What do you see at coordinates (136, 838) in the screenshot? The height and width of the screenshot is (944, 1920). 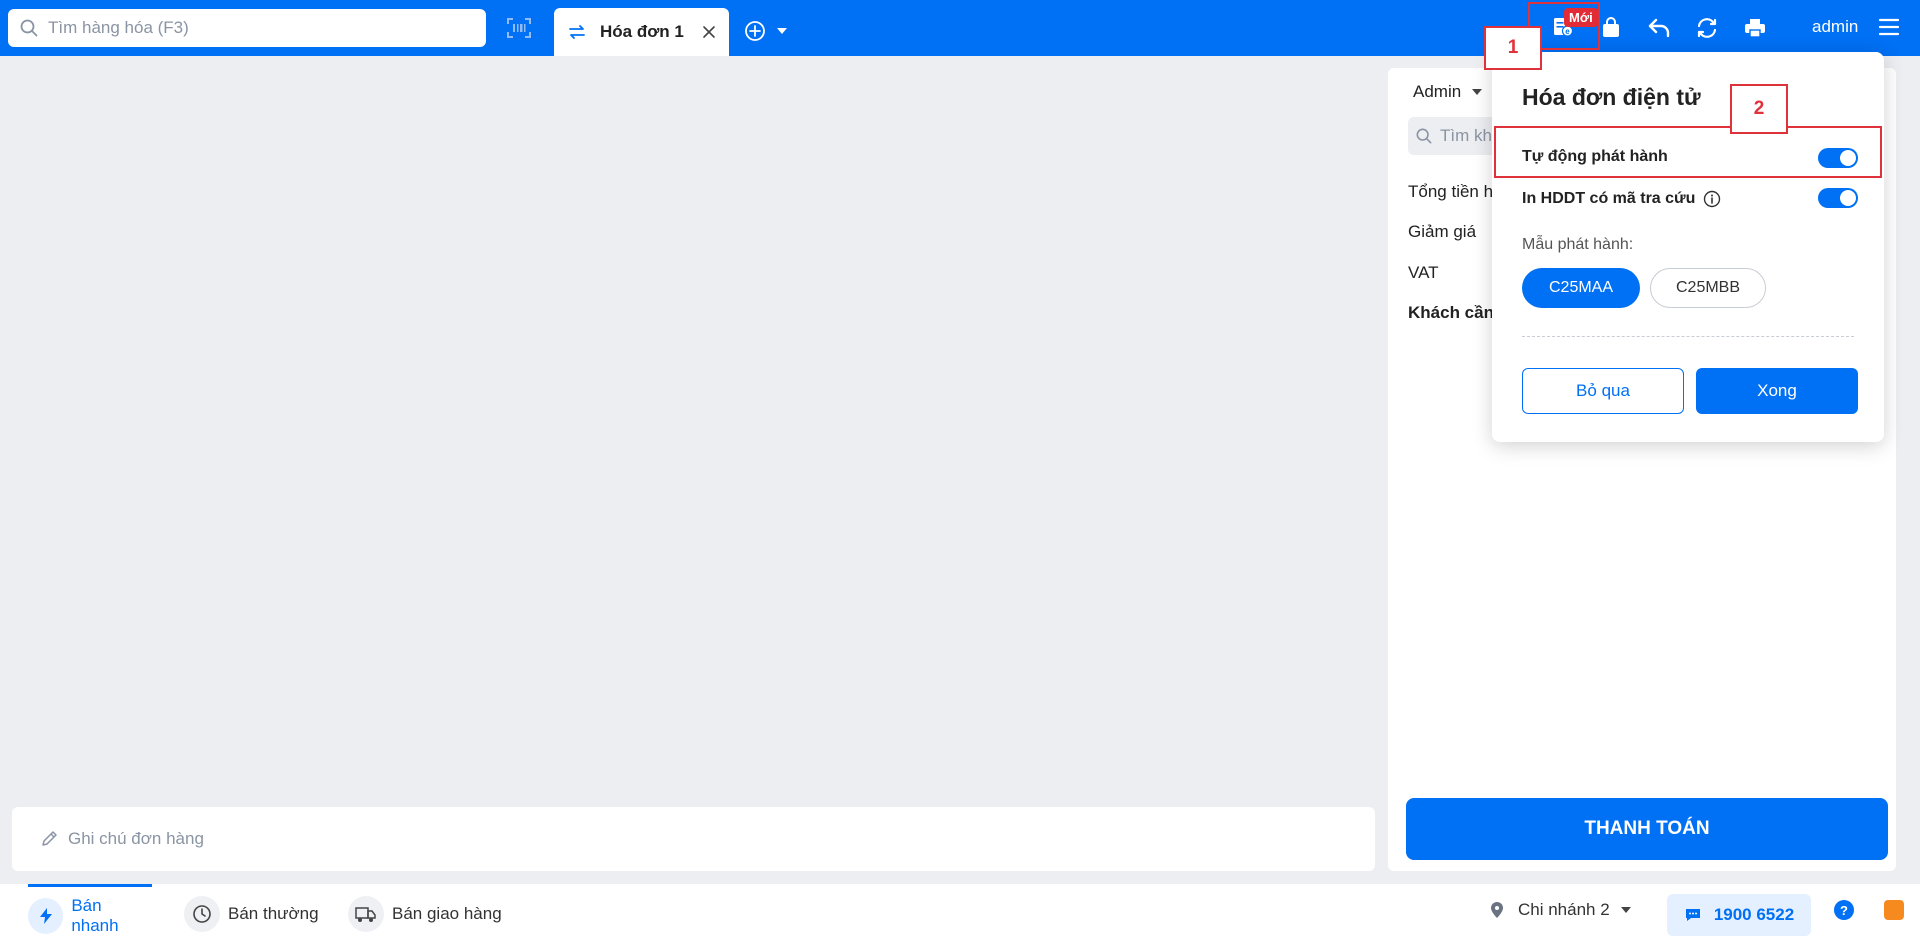 I see `order-note-placeholder: Ghi chú đơn hàng` at bounding box center [136, 838].